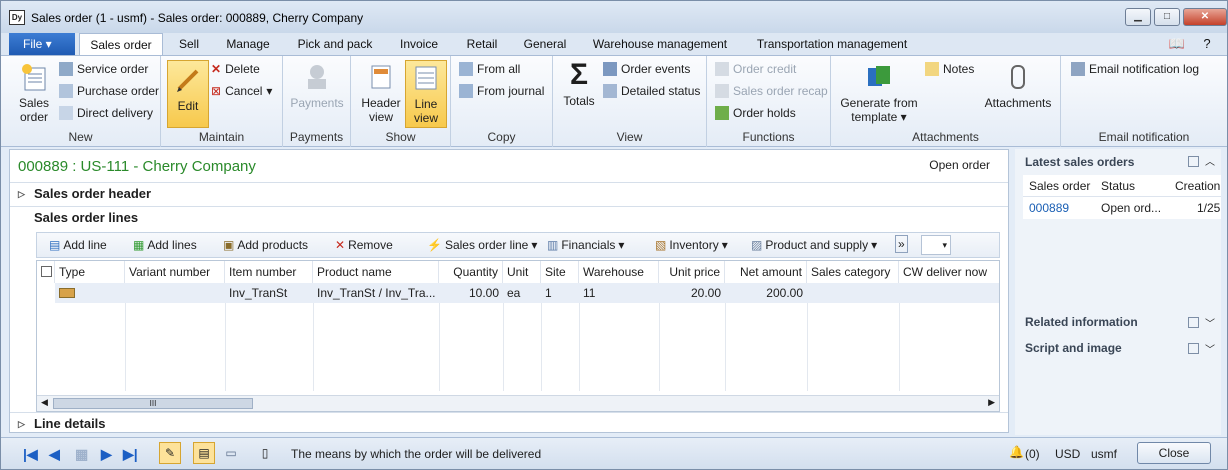  Describe the element at coordinates (585, 245) in the screenshot. I see `financials-menu: ▥ Financials ▾` at that location.